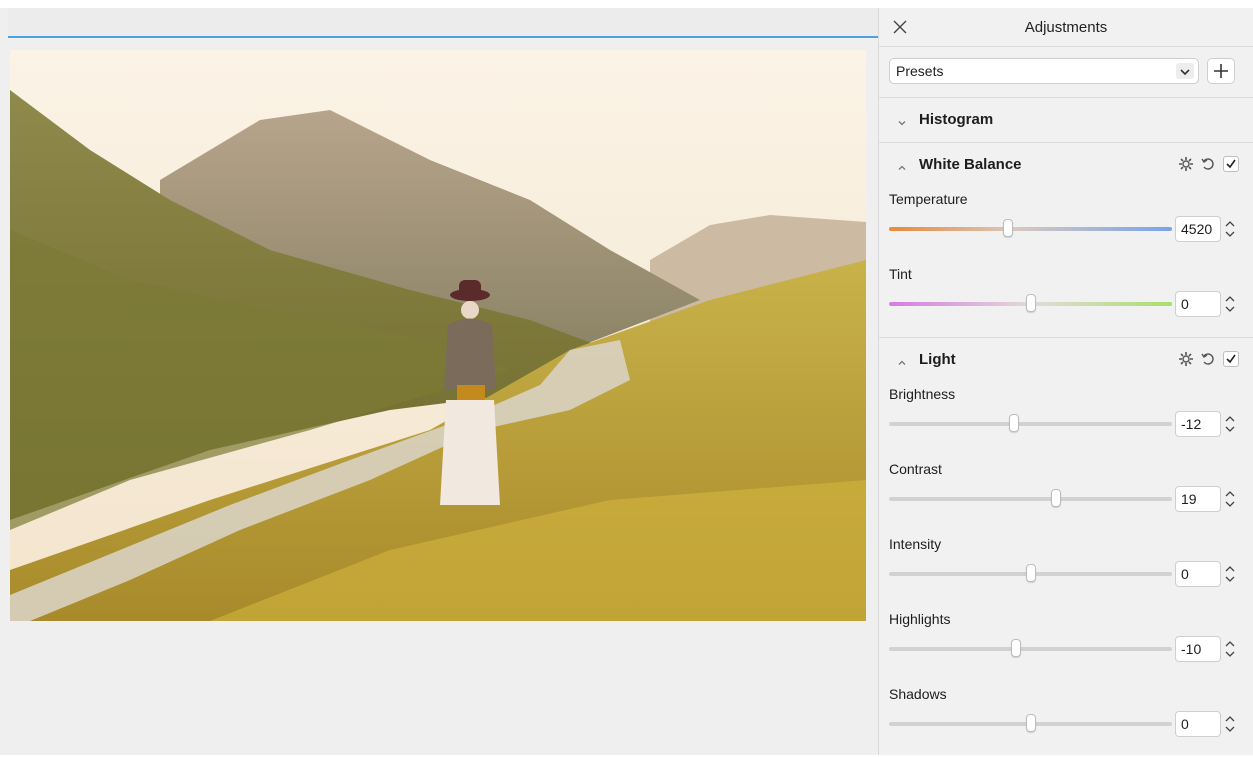 This screenshot has height=757, width=1253. I want to click on tint-thumb, so click(1030, 303).